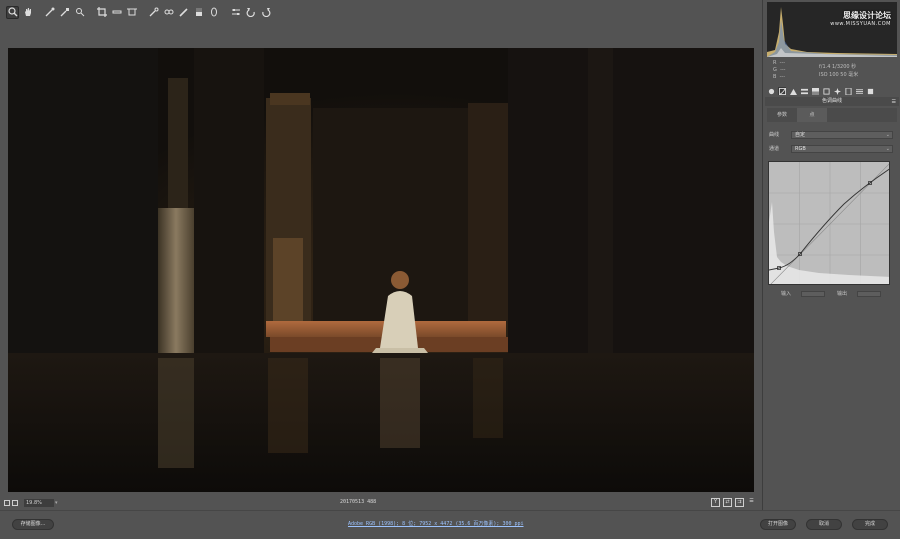 The height and width of the screenshot is (539, 900). I want to click on output-label: 输出, so click(842, 294).